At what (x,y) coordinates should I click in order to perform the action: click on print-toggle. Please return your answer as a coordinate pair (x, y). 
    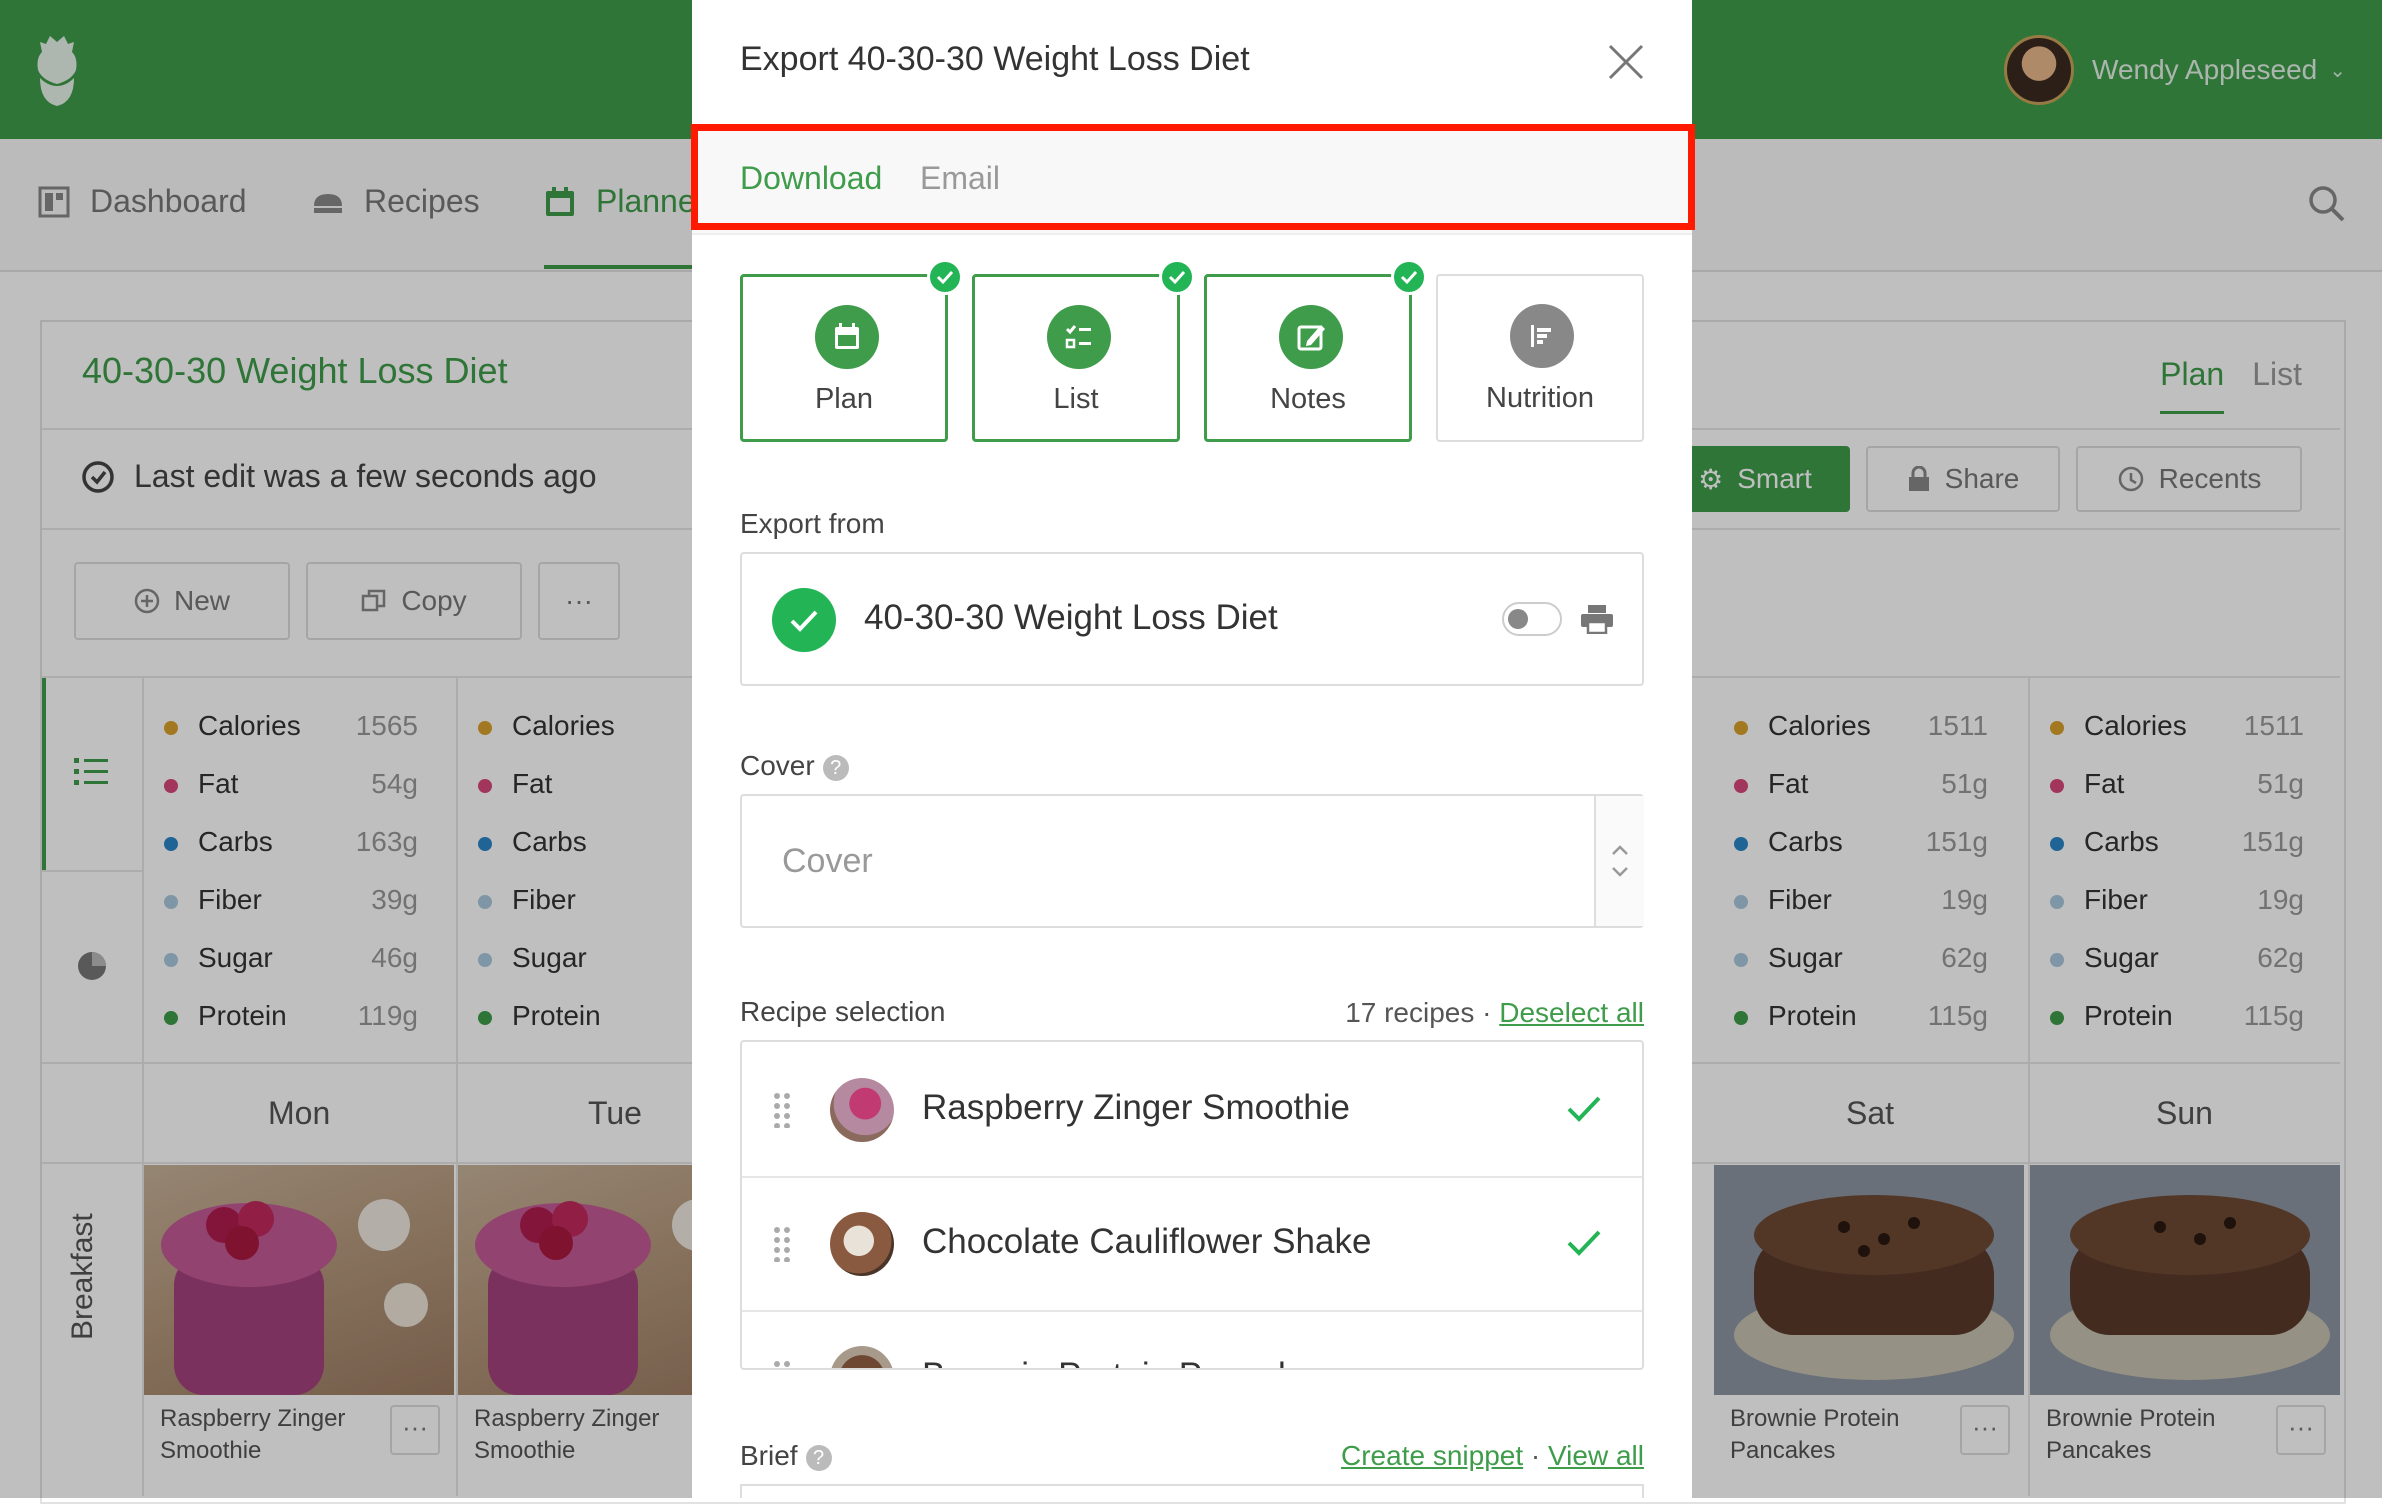
    Looking at the image, I should click on (1532, 619).